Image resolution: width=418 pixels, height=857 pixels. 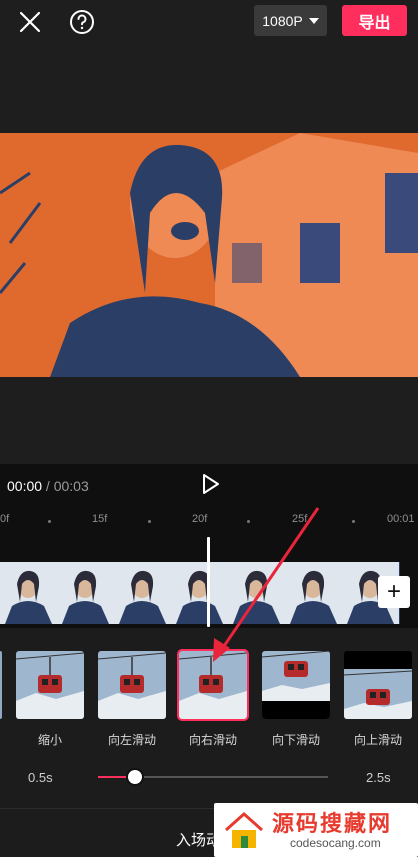 I want to click on resolution-dropdown: 1080P, so click(x=290, y=20).